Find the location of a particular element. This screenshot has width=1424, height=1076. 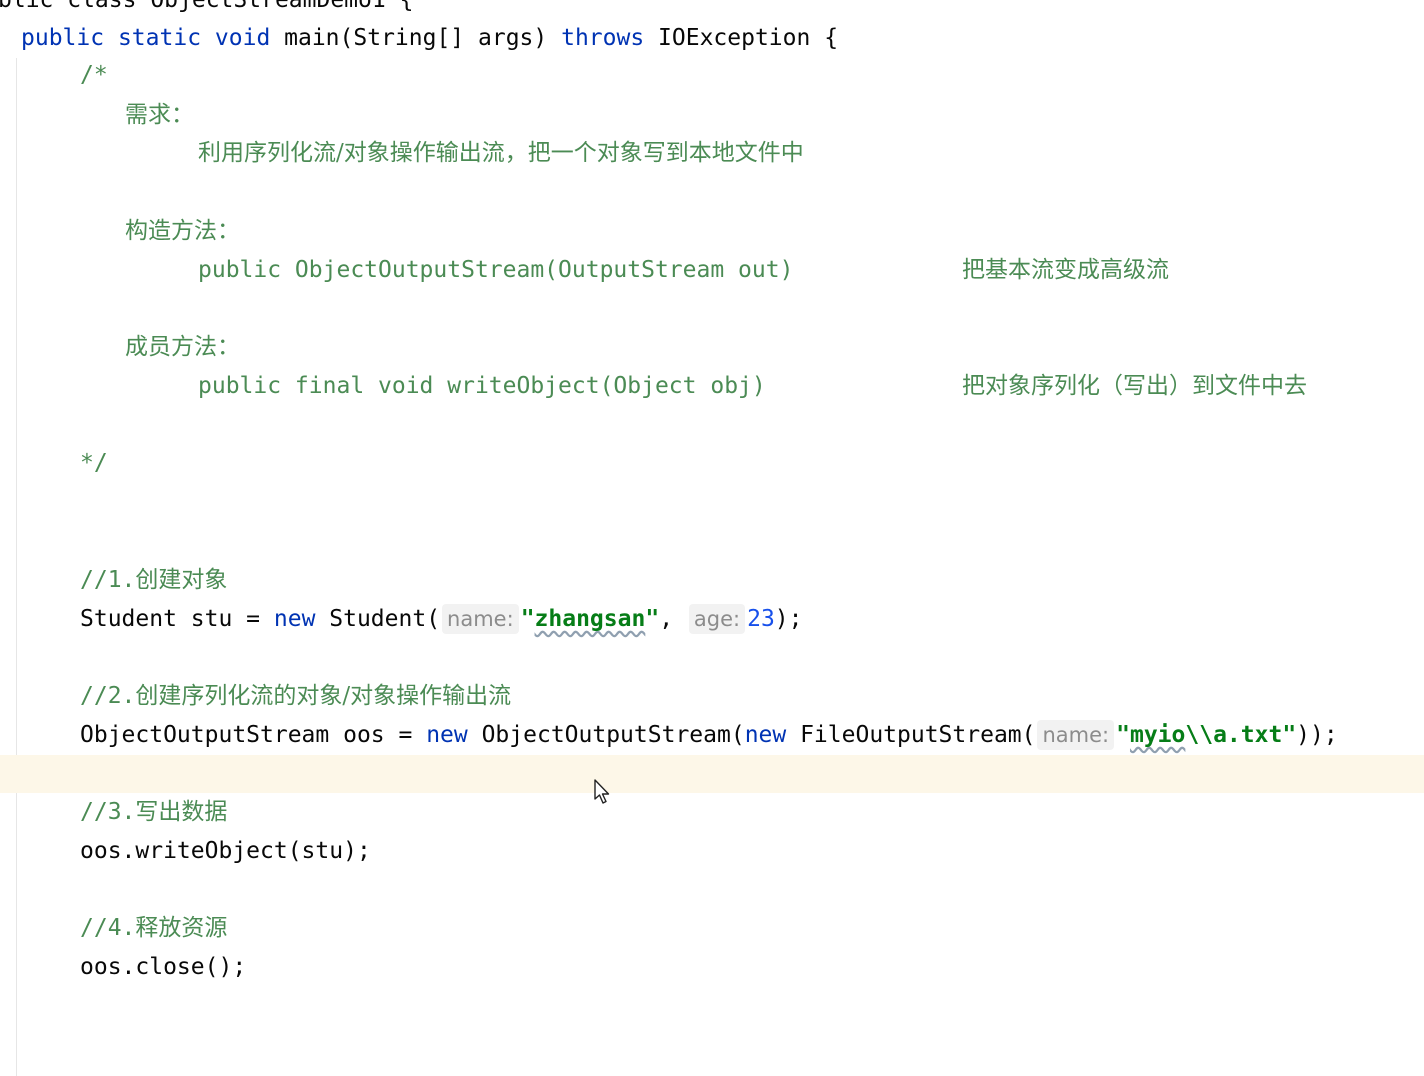

statement-end: )); is located at coordinates (1317, 735).